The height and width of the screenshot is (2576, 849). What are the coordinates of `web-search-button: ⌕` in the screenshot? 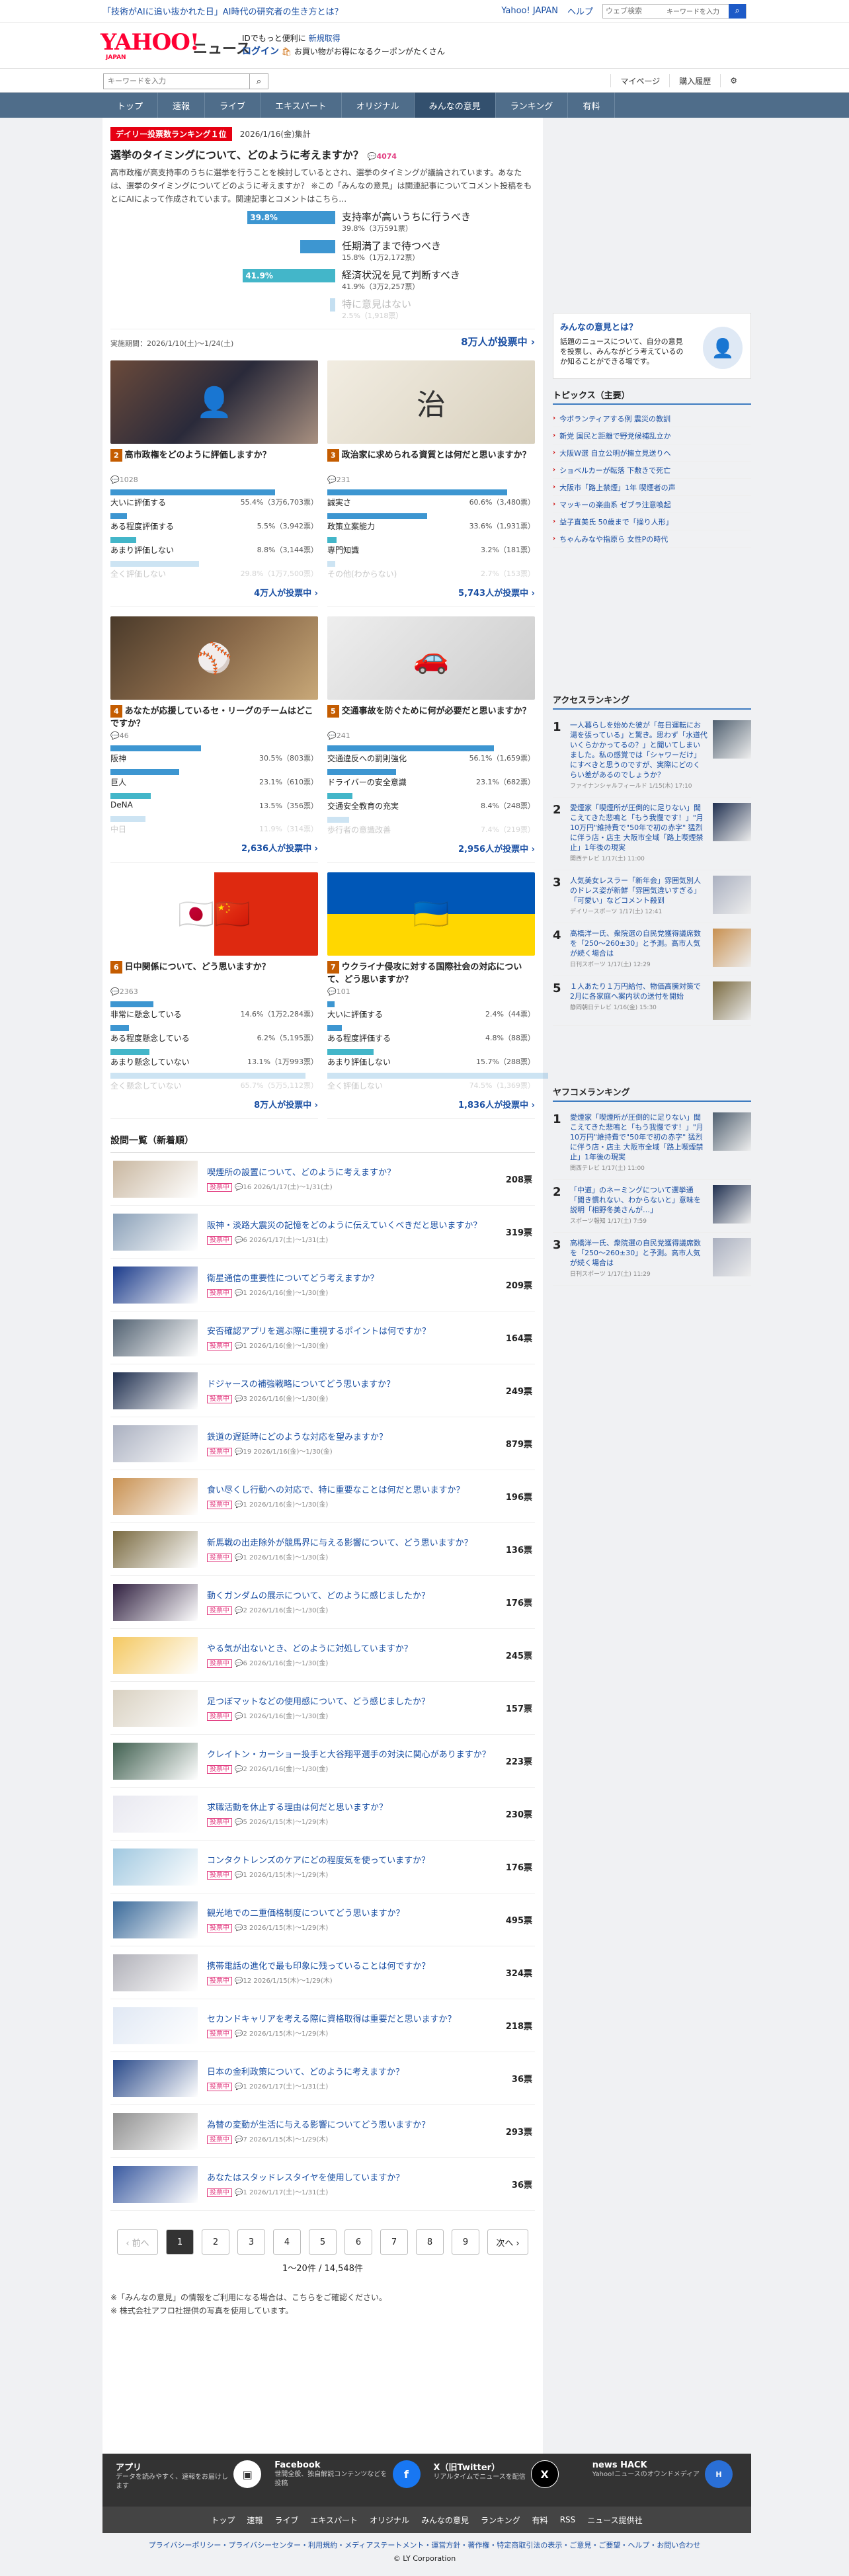 It's located at (738, 11).